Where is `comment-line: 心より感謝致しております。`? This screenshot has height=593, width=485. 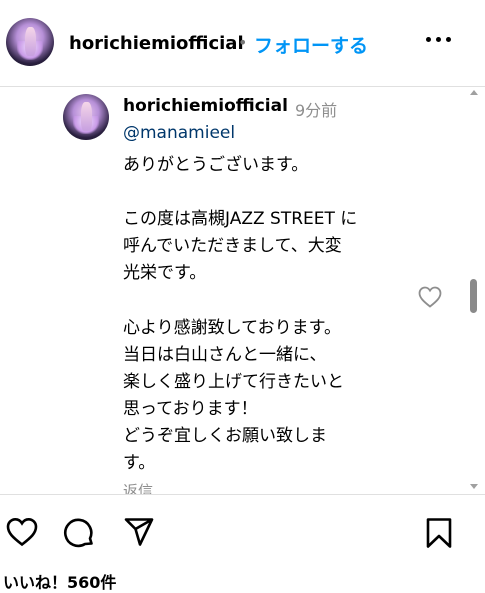
comment-line: 心より感謝致しております。 is located at coordinates (232, 328).